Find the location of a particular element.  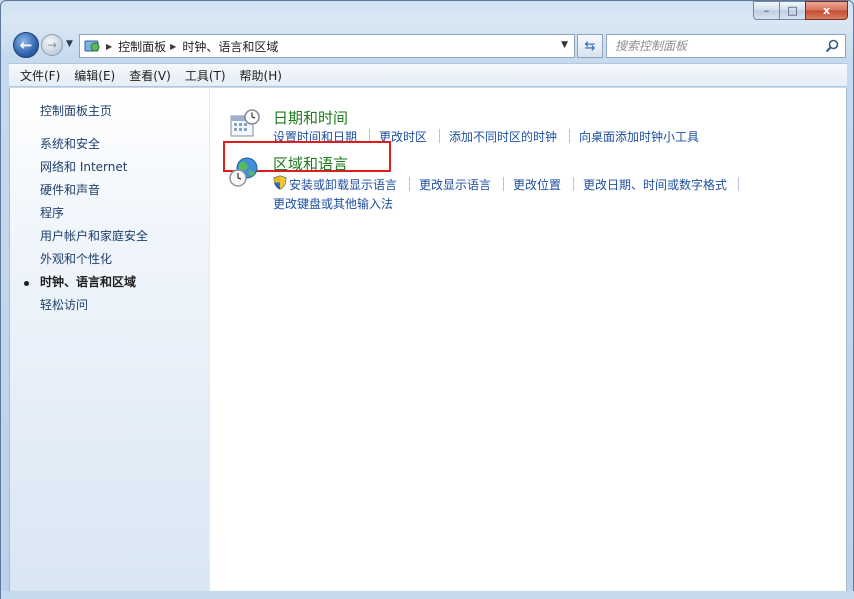

forward-arrow-icon: → is located at coordinates (52, 45).